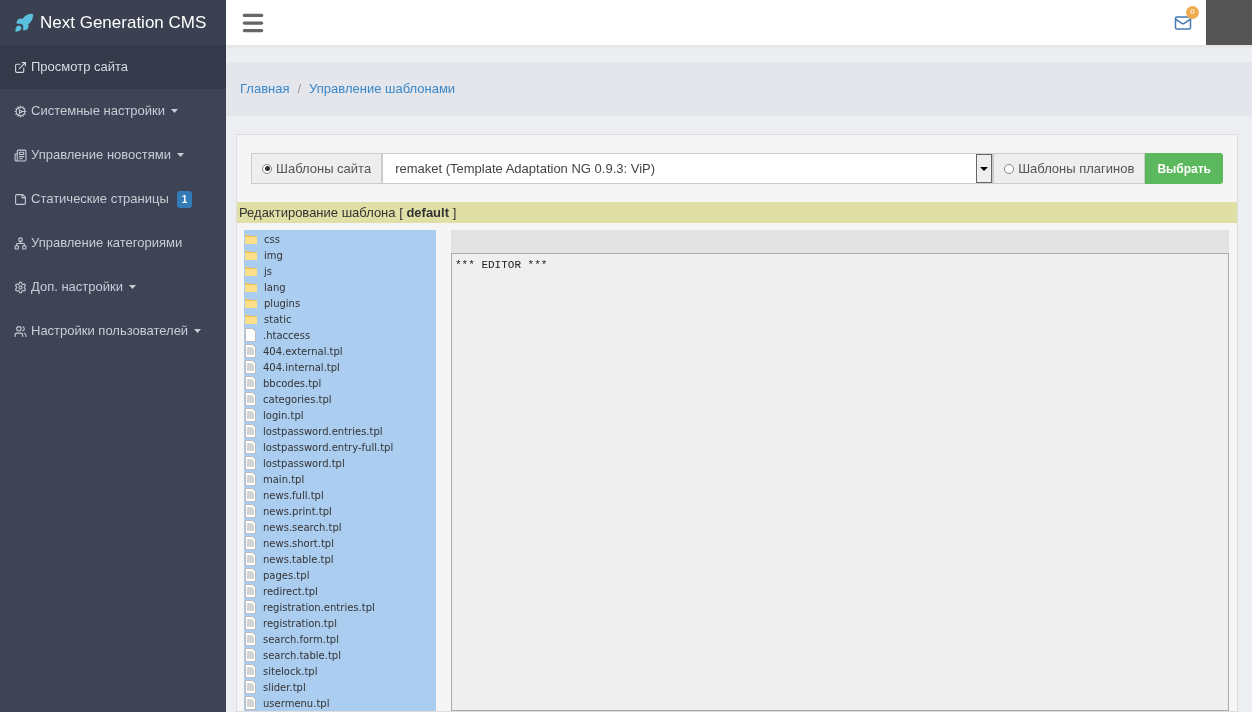  Describe the element at coordinates (340, 415) in the screenshot. I see `file-tree-item: login.tpl` at that location.